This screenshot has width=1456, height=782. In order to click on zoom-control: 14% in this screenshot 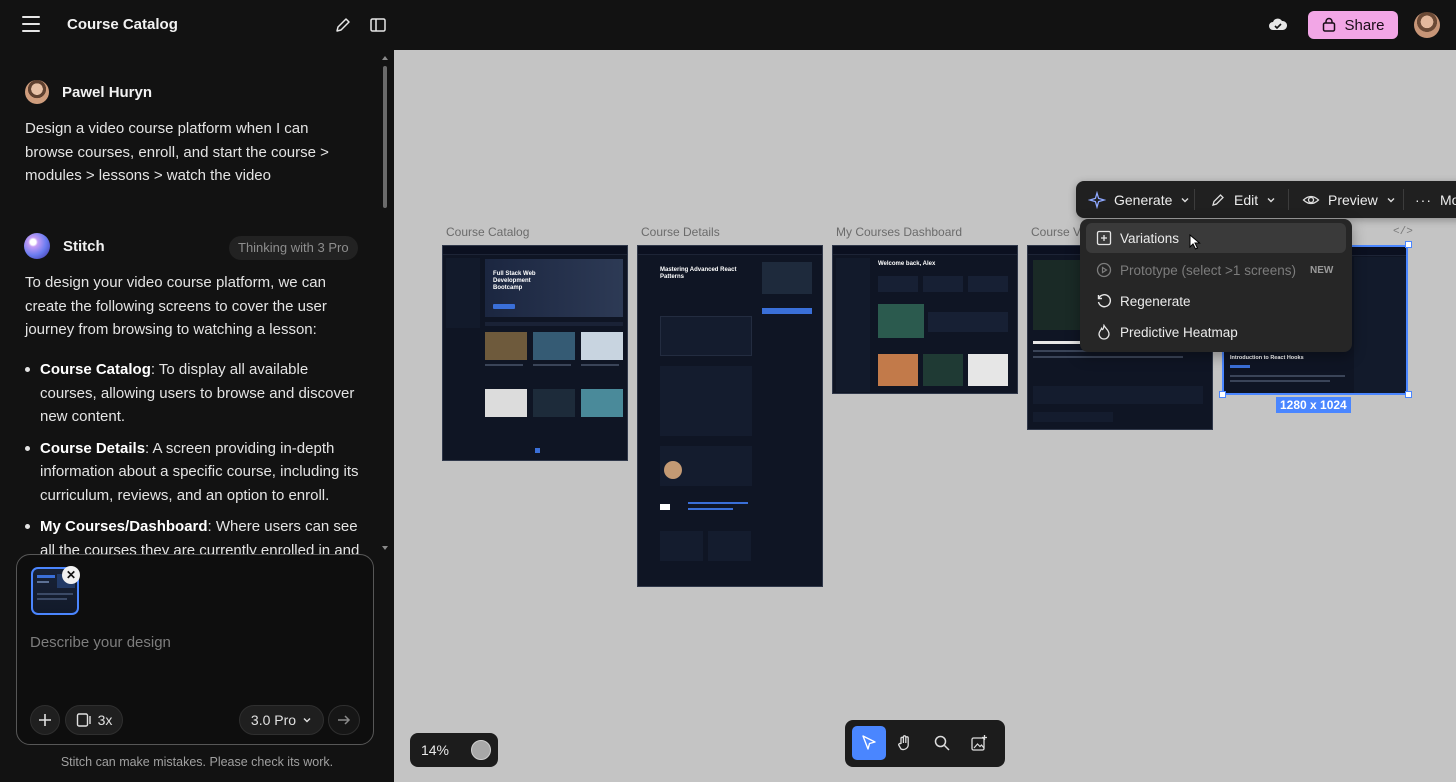, I will do `click(454, 750)`.